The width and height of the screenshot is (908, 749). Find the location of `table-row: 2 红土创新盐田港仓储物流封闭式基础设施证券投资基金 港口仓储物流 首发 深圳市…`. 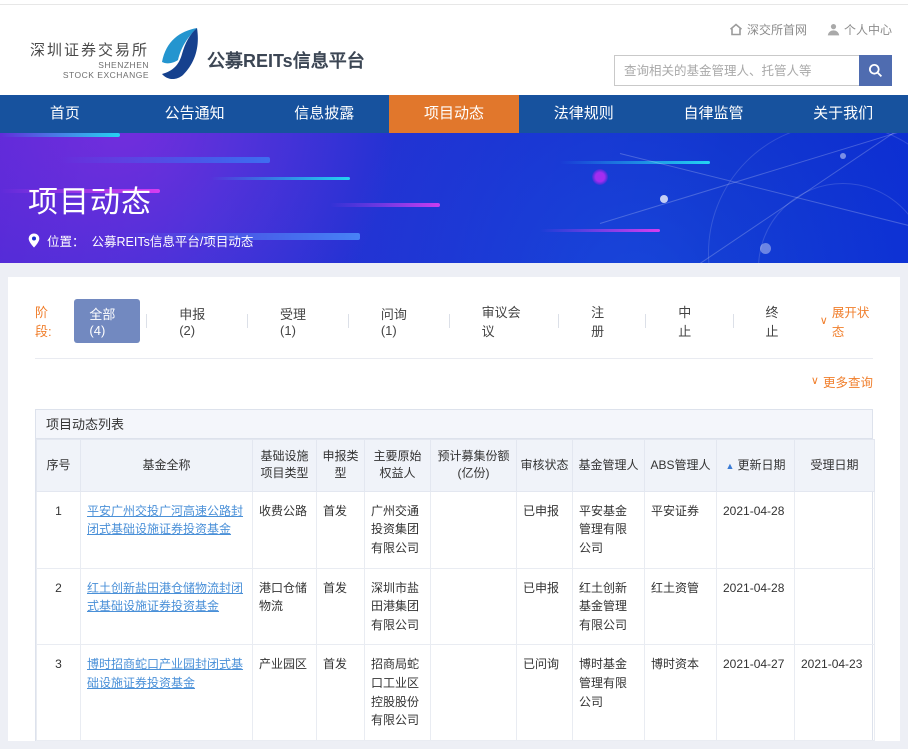

table-row: 2 红土创新盐田港仓储物流封闭式基础设施证券投资基金 港口仓储物流 首发 深圳市… is located at coordinates (455, 606).